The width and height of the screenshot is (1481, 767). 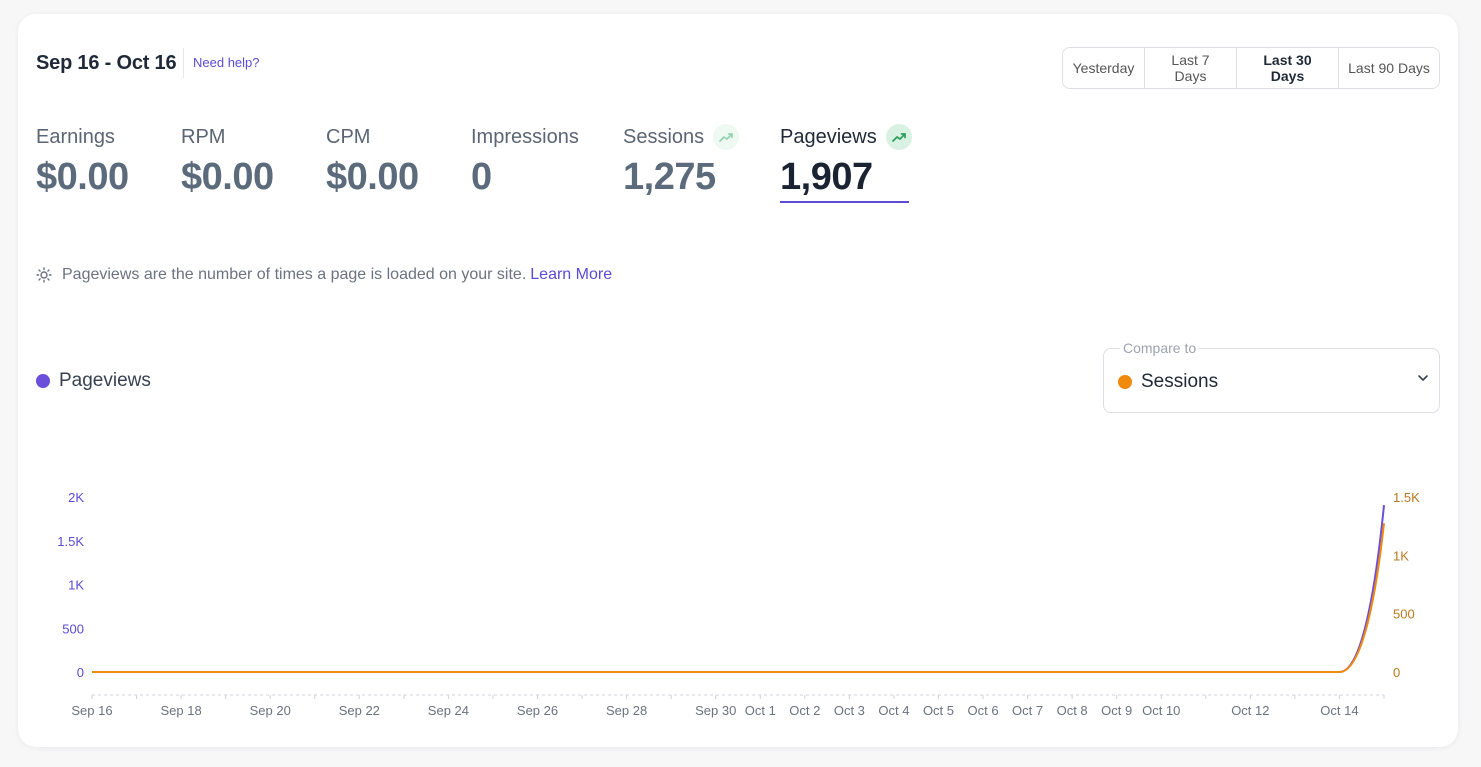 I want to click on y-left-tick-label: 0, so click(x=80, y=672).